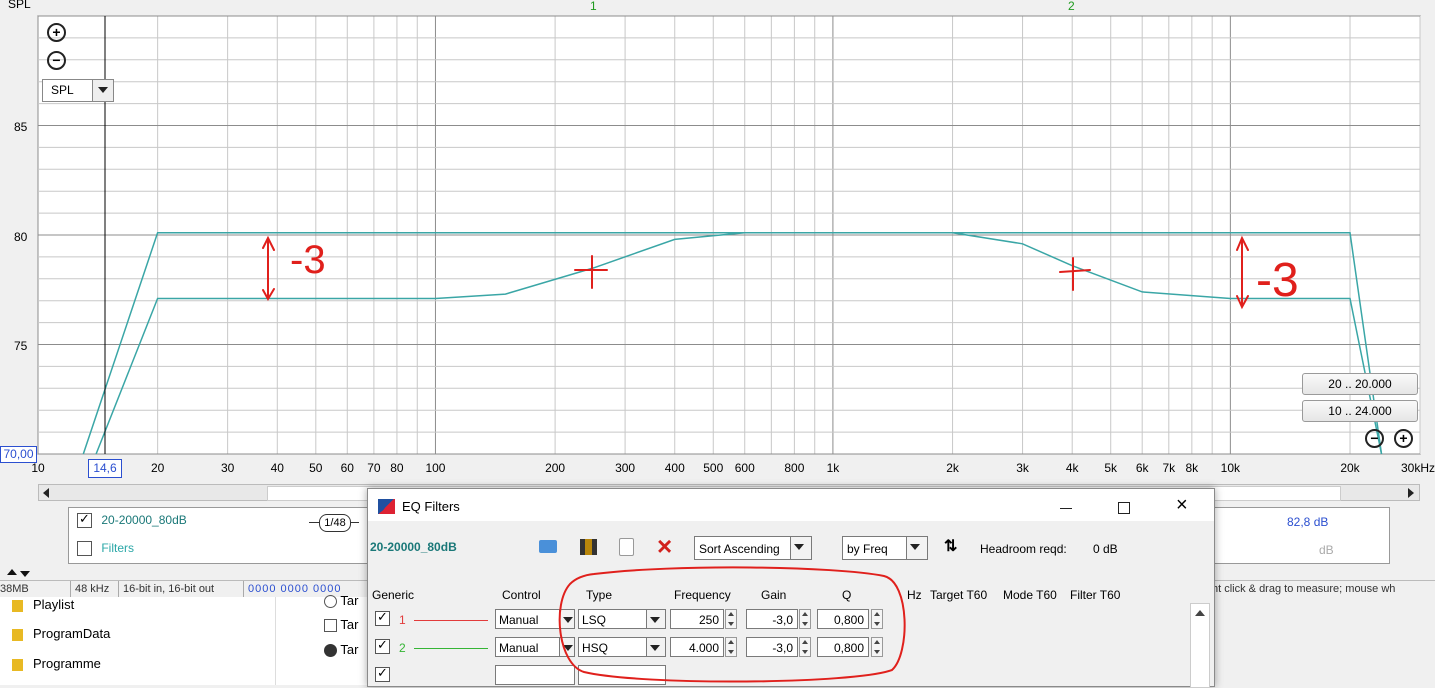 Image resolution: width=1435 pixels, height=688 pixels. Describe the element at coordinates (791, 505) in the screenshot. I see `eq-title-bar: EQ Filters ×` at that location.